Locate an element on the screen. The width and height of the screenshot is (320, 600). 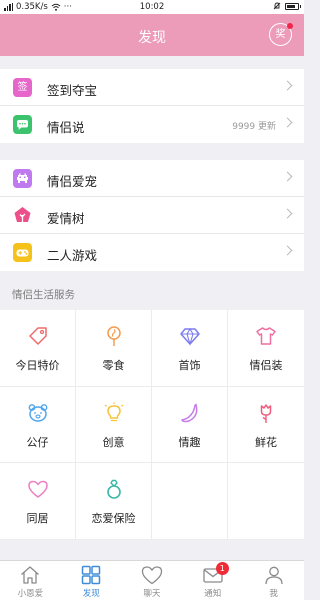
pet-invader-icon is located at coordinates (22, 178).